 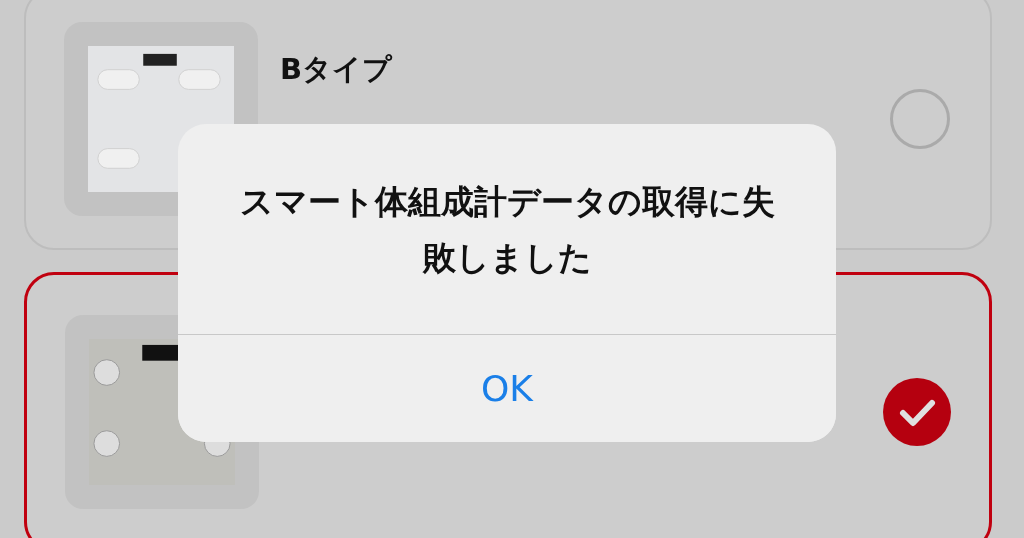 I want to click on card-title: Bタイプ, so click(x=337, y=69).